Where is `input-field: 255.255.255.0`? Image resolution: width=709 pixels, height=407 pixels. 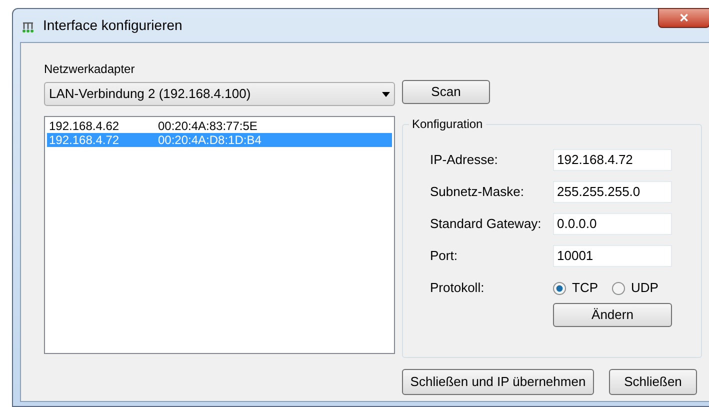 input-field: 255.255.255.0 is located at coordinates (612, 192).